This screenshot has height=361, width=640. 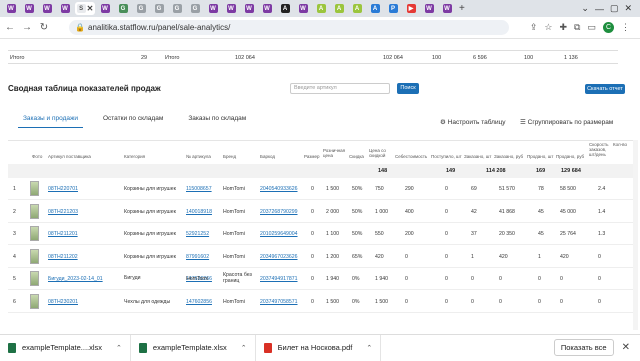 I want to click on col-discount: Скидка, so click(x=356, y=156).